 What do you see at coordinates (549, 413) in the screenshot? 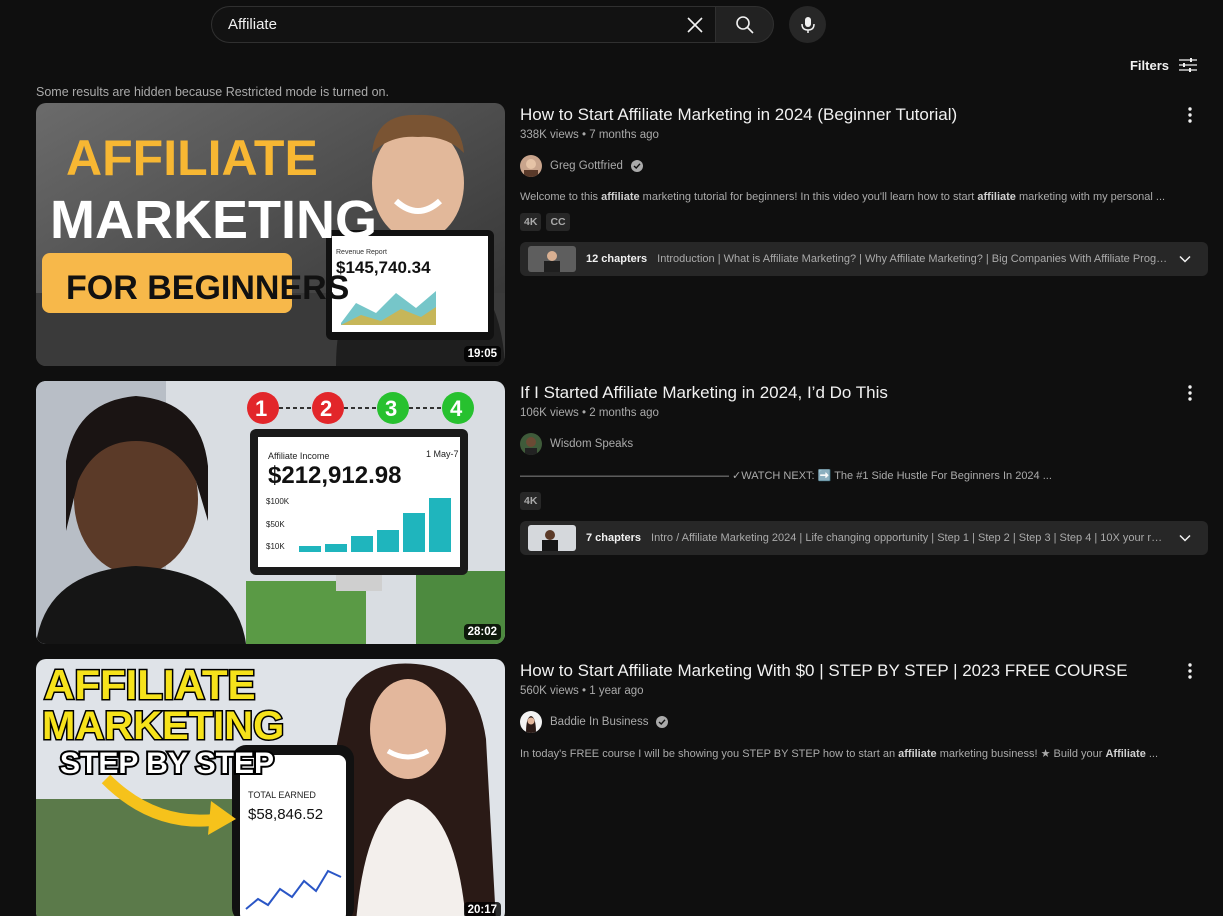
I see `view-count: 106K views` at bounding box center [549, 413].